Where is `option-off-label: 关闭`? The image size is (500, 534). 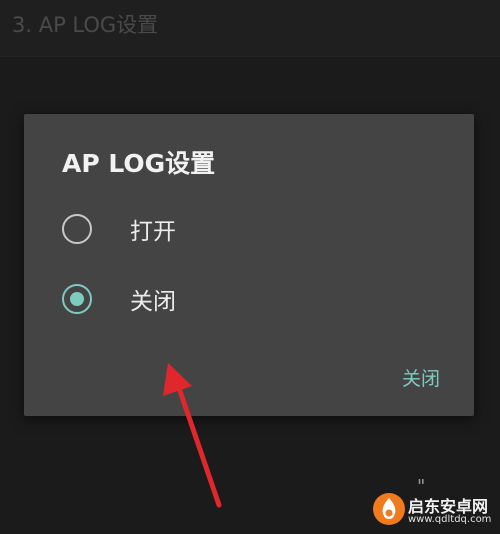 option-off-label: 关闭 is located at coordinates (153, 302).